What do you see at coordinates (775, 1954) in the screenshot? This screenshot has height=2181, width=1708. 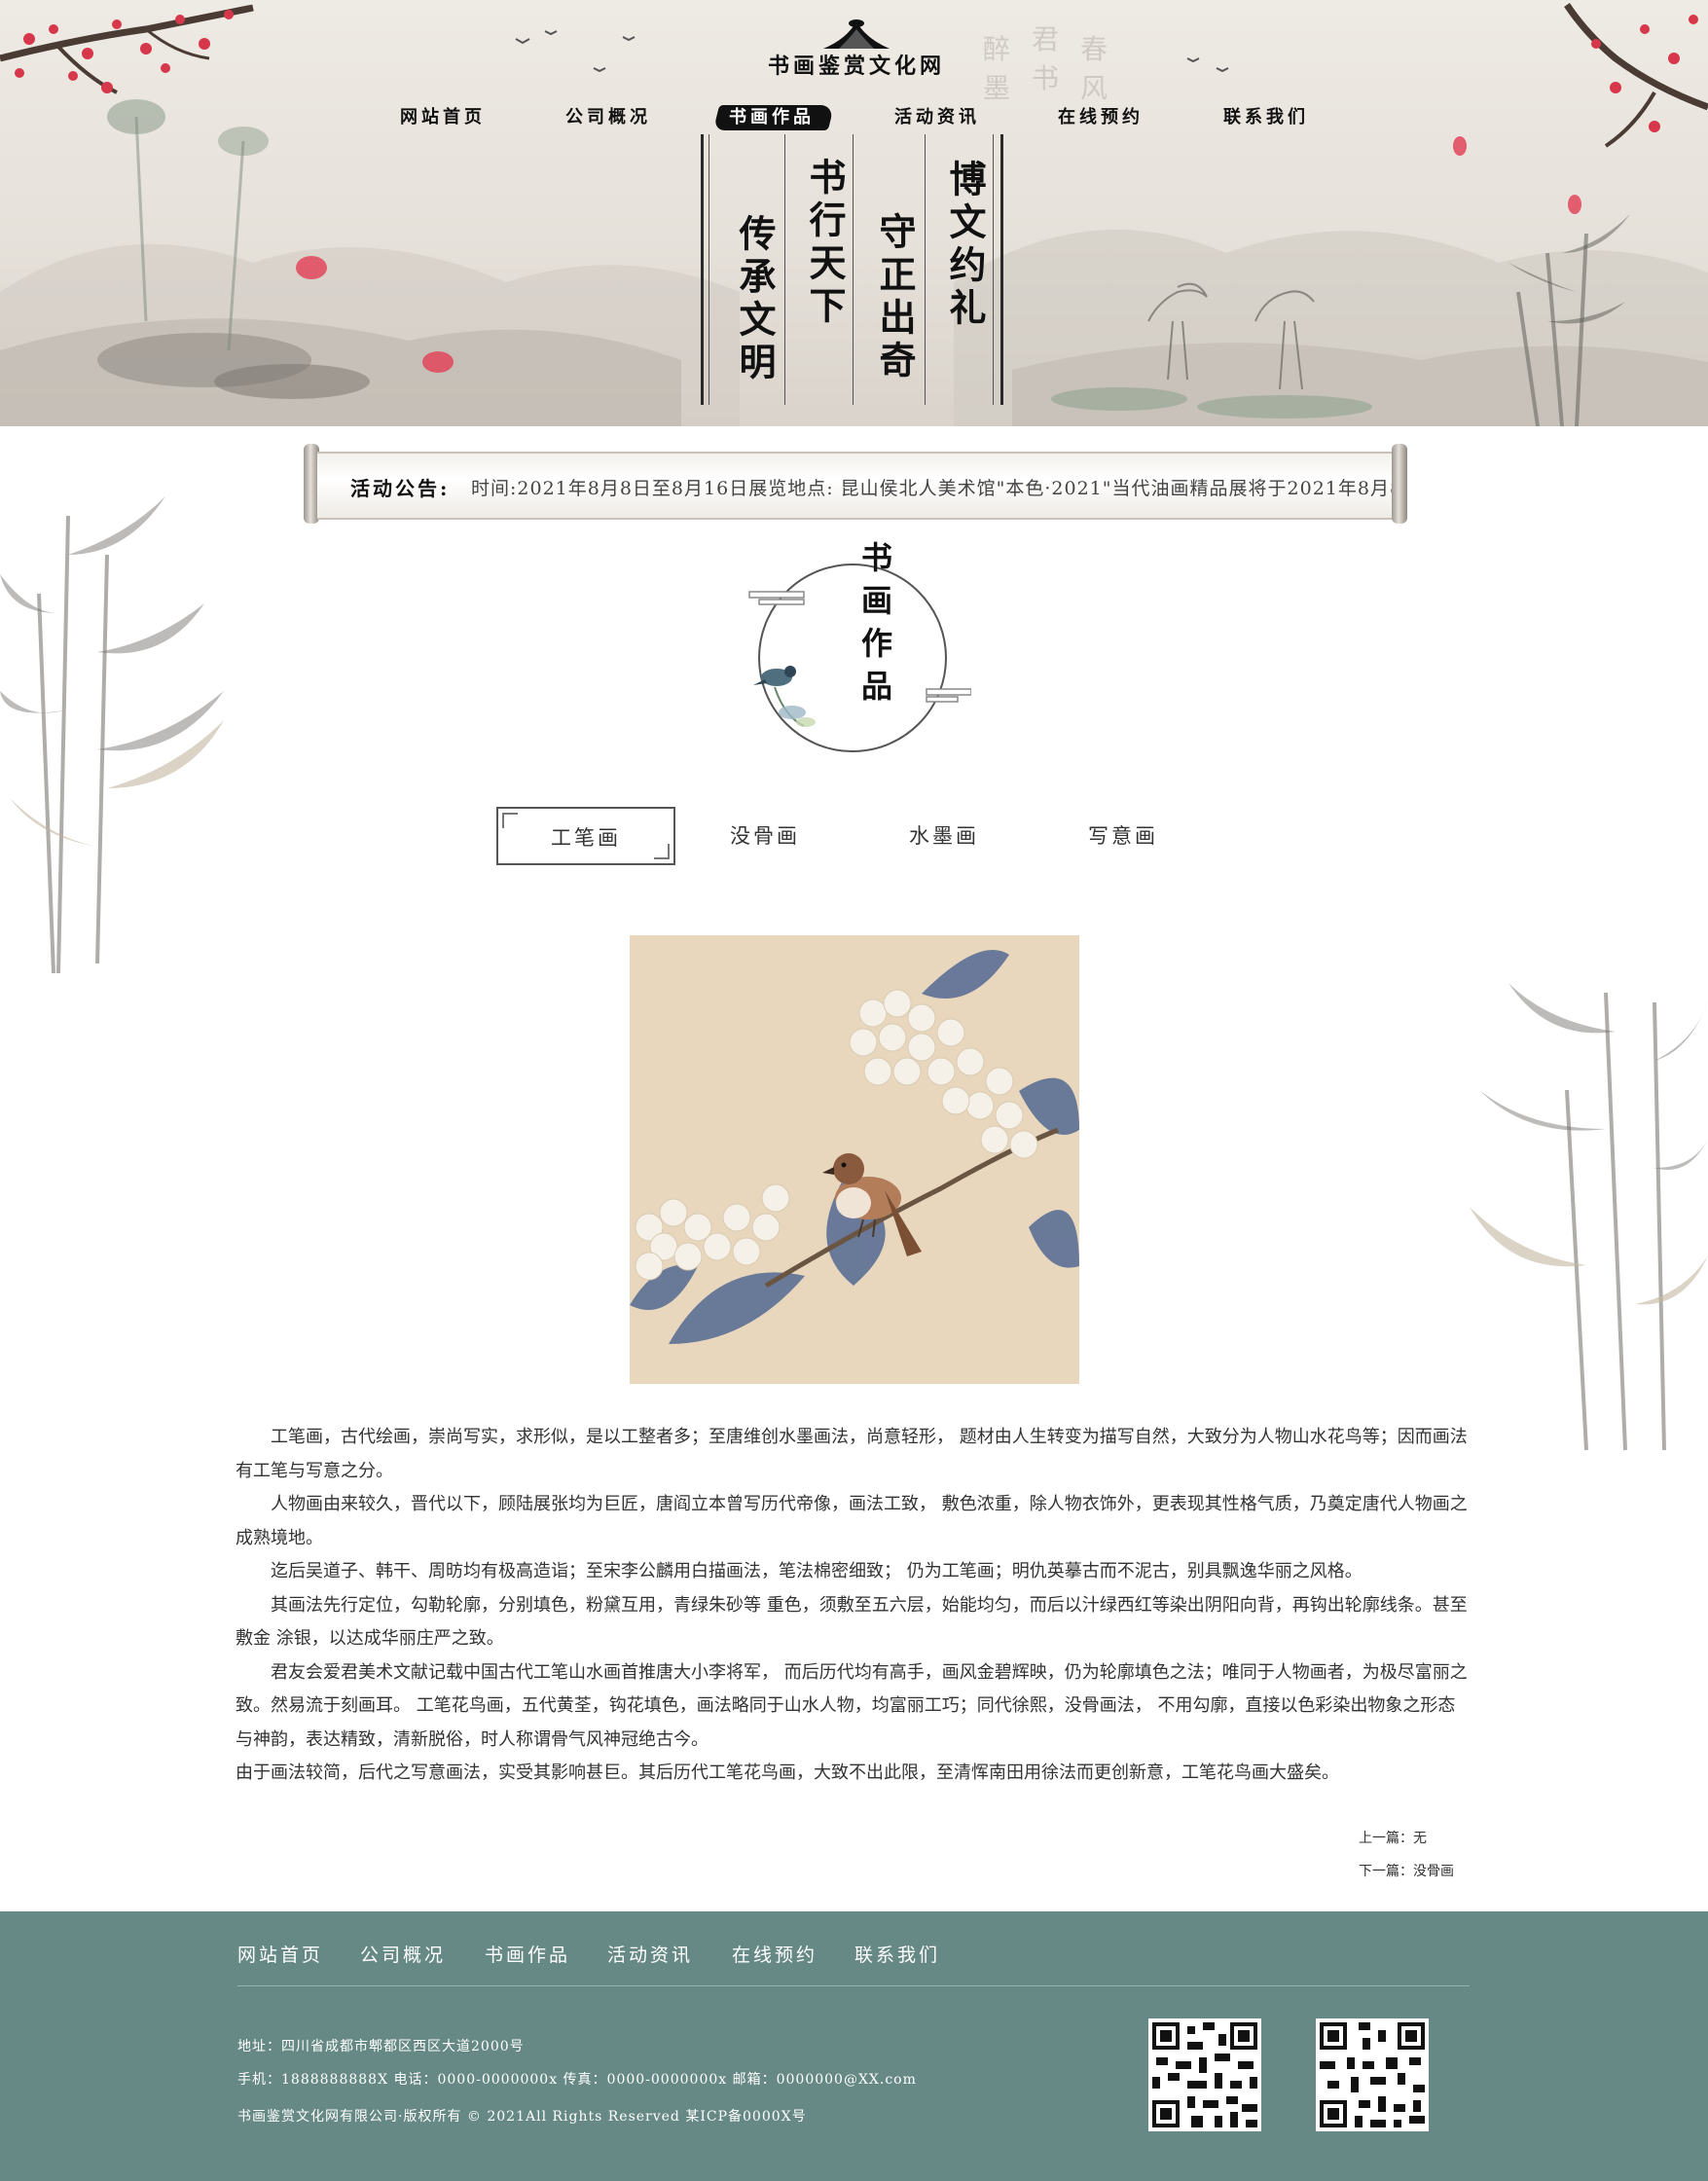 I see `footer-nav-booking: 在线预约` at bounding box center [775, 1954].